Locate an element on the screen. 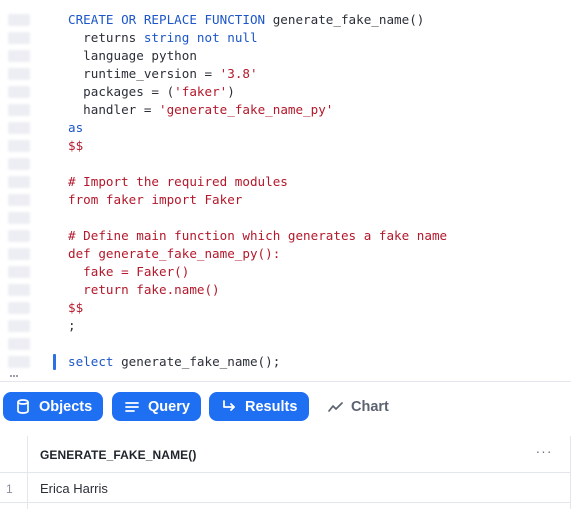 The image size is (571, 509). tab-results: Results is located at coordinates (259, 406).